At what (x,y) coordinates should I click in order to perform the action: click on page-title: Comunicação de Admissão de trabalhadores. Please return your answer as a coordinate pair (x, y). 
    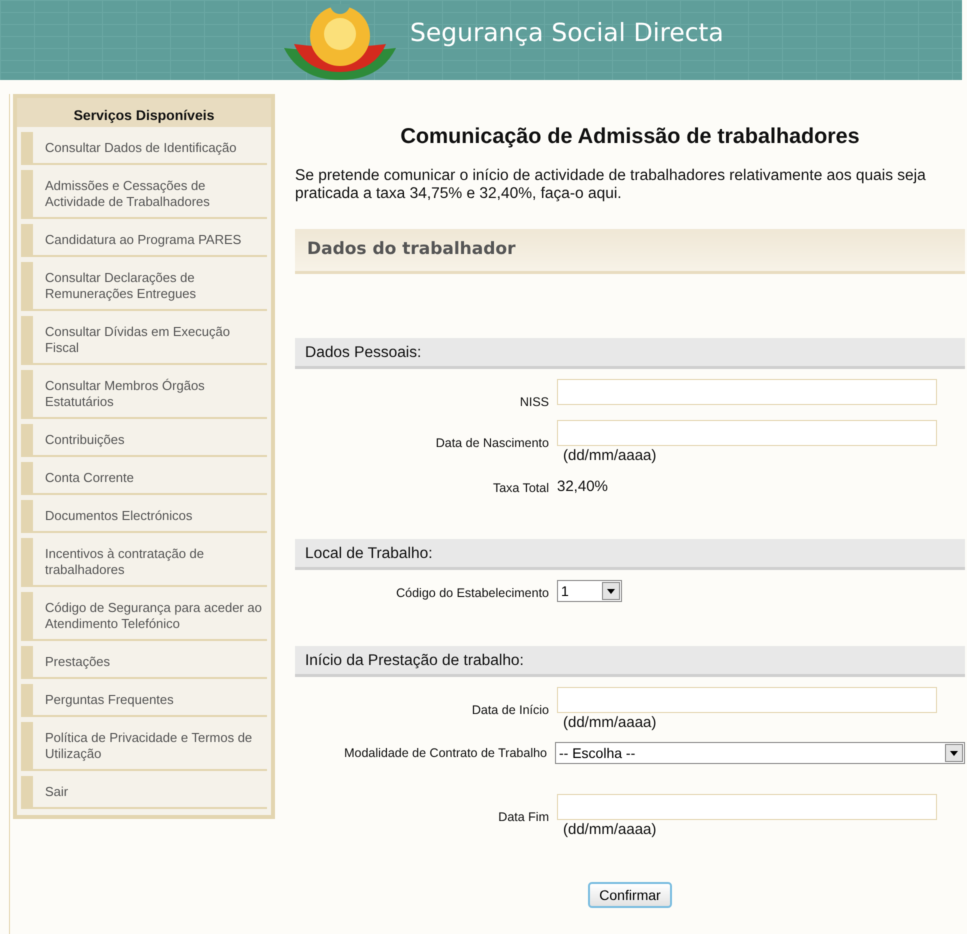
    Looking at the image, I should click on (630, 136).